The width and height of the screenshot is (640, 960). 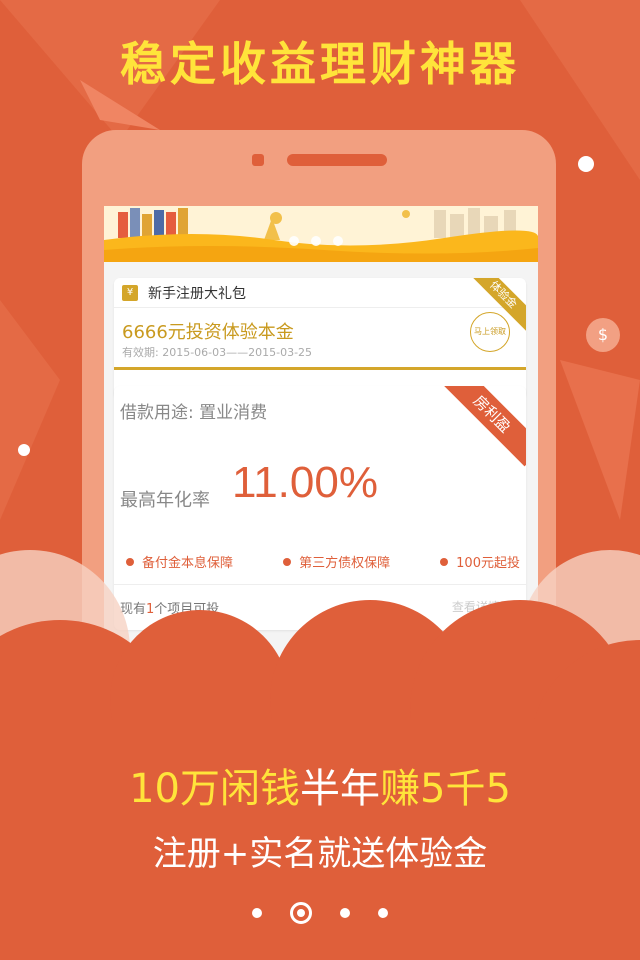 I want to click on slogan-part: 半年, so click(x=340, y=789).